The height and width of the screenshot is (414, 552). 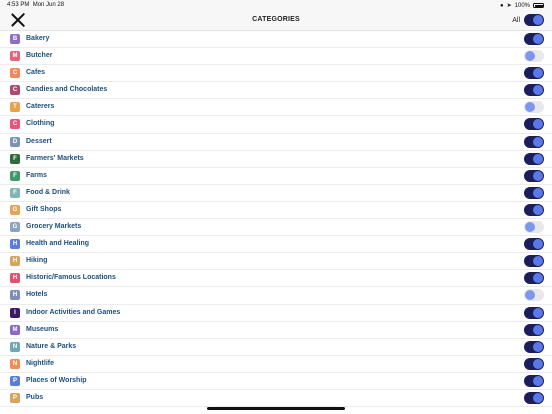 I want to click on landmark-icon: H, so click(x=15, y=278).